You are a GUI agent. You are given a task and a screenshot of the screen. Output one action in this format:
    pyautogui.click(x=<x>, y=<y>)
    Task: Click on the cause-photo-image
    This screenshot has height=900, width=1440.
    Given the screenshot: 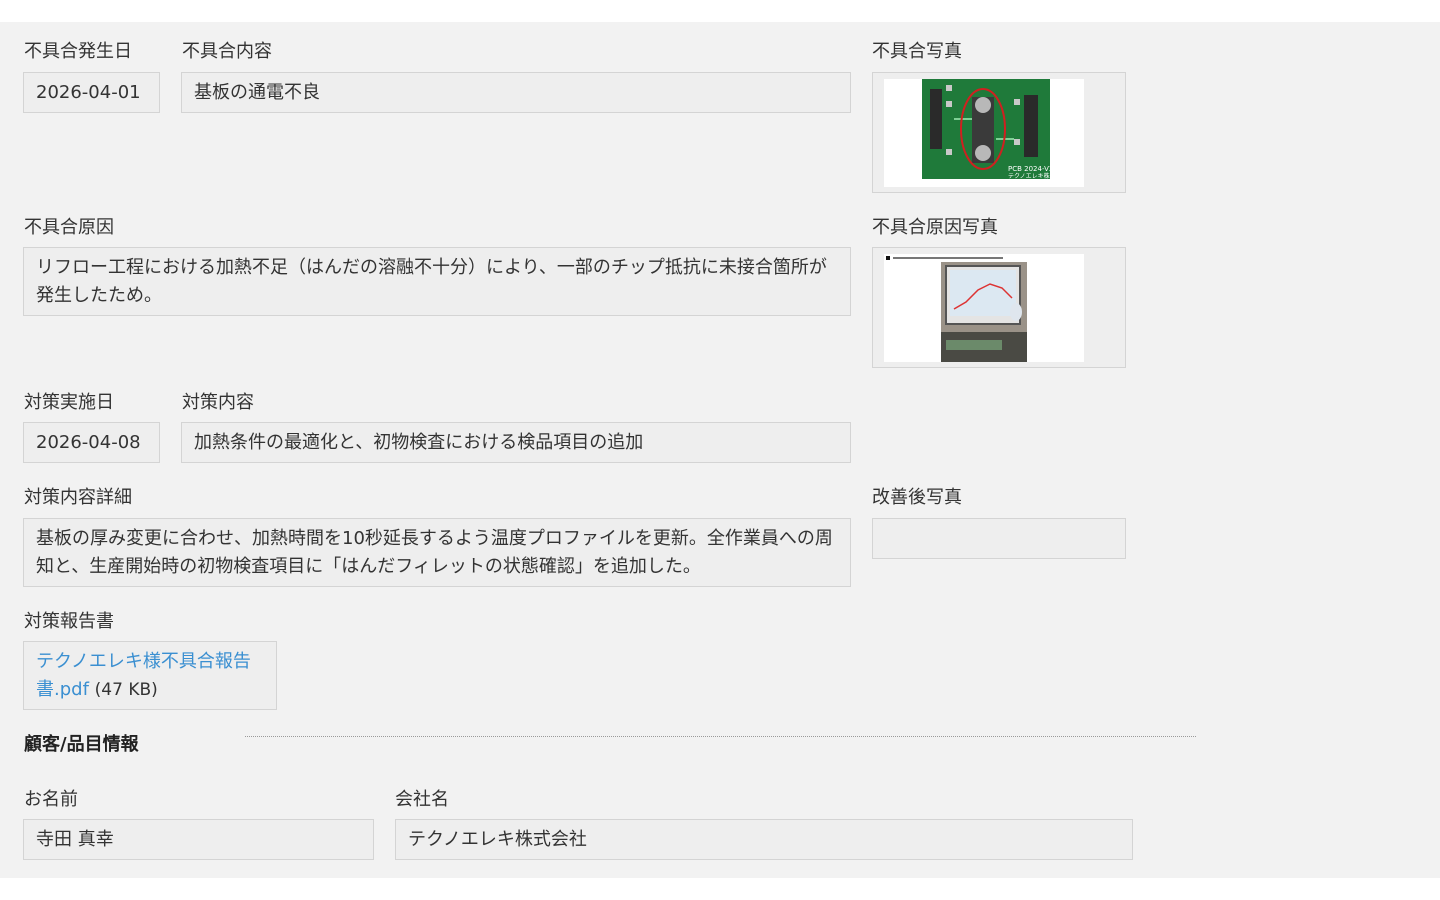 What is the action you would take?
    pyautogui.click(x=984, y=308)
    